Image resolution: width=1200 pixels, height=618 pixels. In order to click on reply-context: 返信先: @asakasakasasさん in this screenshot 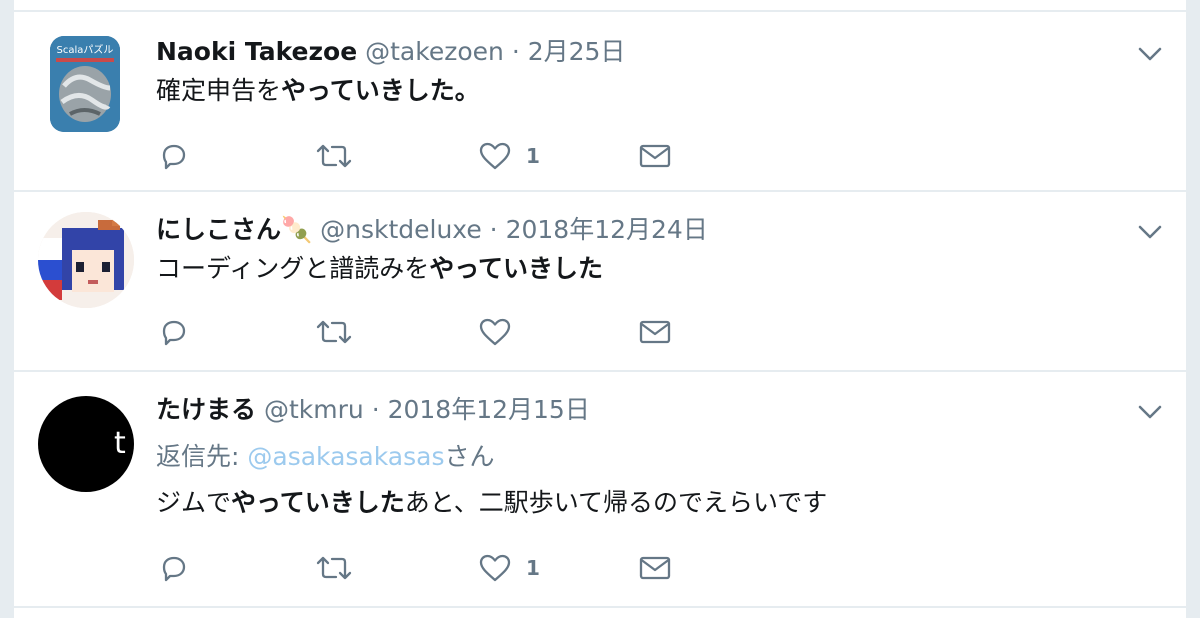, I will do `click(325, 457)`.